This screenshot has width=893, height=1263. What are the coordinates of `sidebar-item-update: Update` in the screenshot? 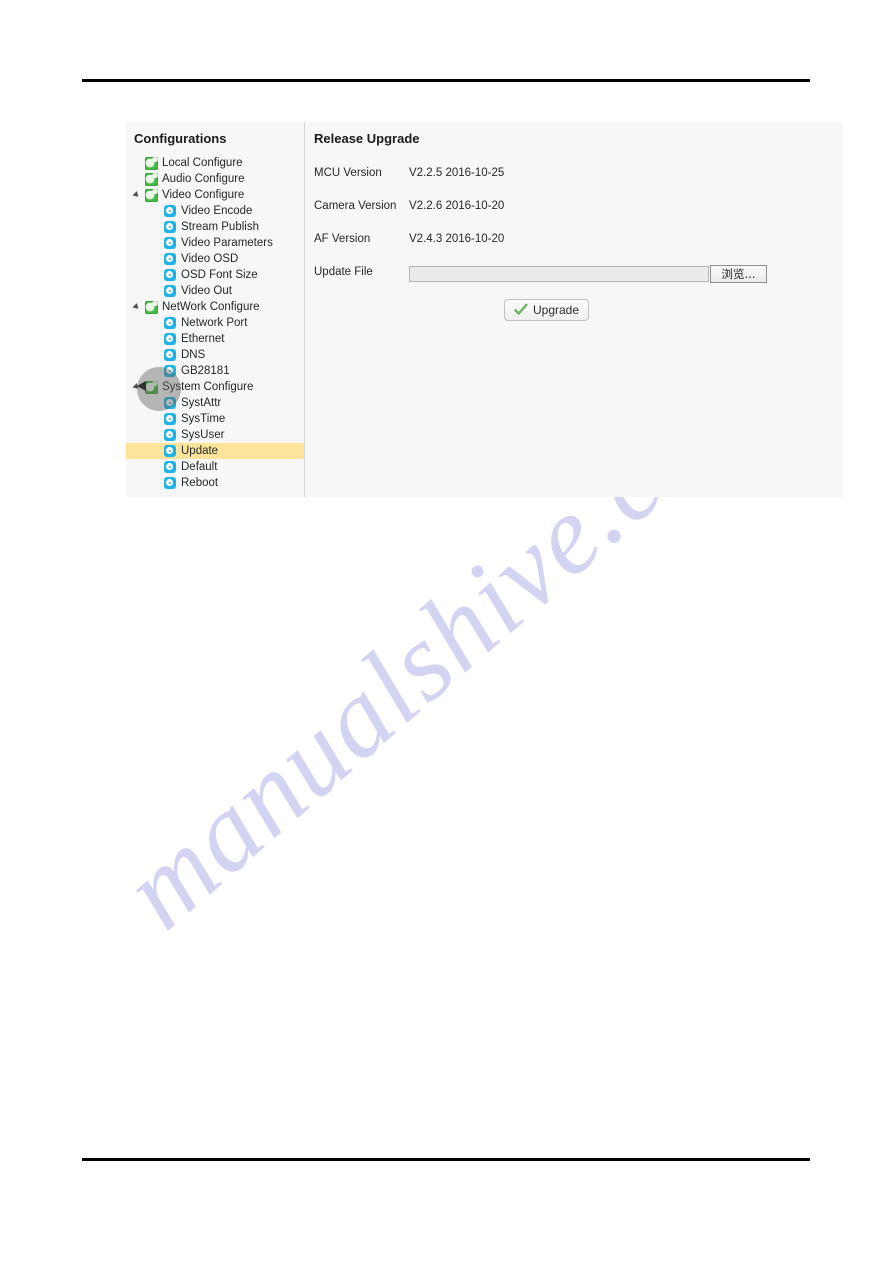 It's located at (215, 451).